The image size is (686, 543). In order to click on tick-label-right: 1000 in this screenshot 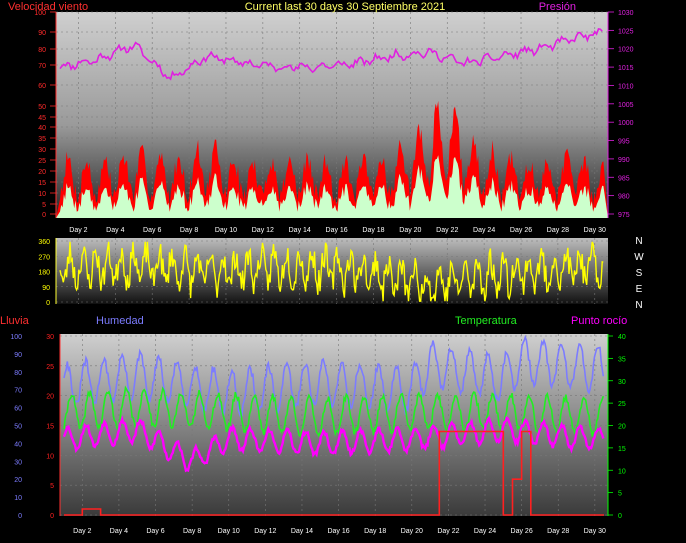, I will do `click(626, 123)`.